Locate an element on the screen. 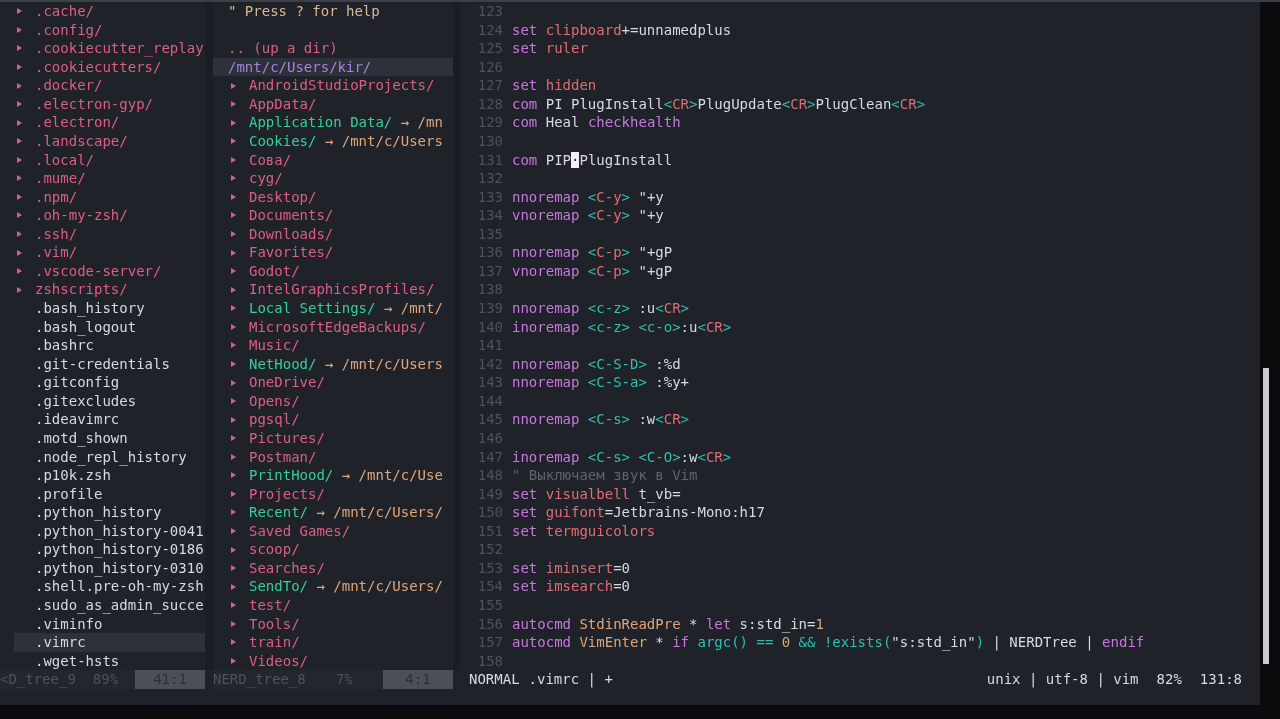 This screenshot has height=719, width=1280. code-line: set guifont=Jetbrains-Mono:h17 is located at coordinates (638, 512).